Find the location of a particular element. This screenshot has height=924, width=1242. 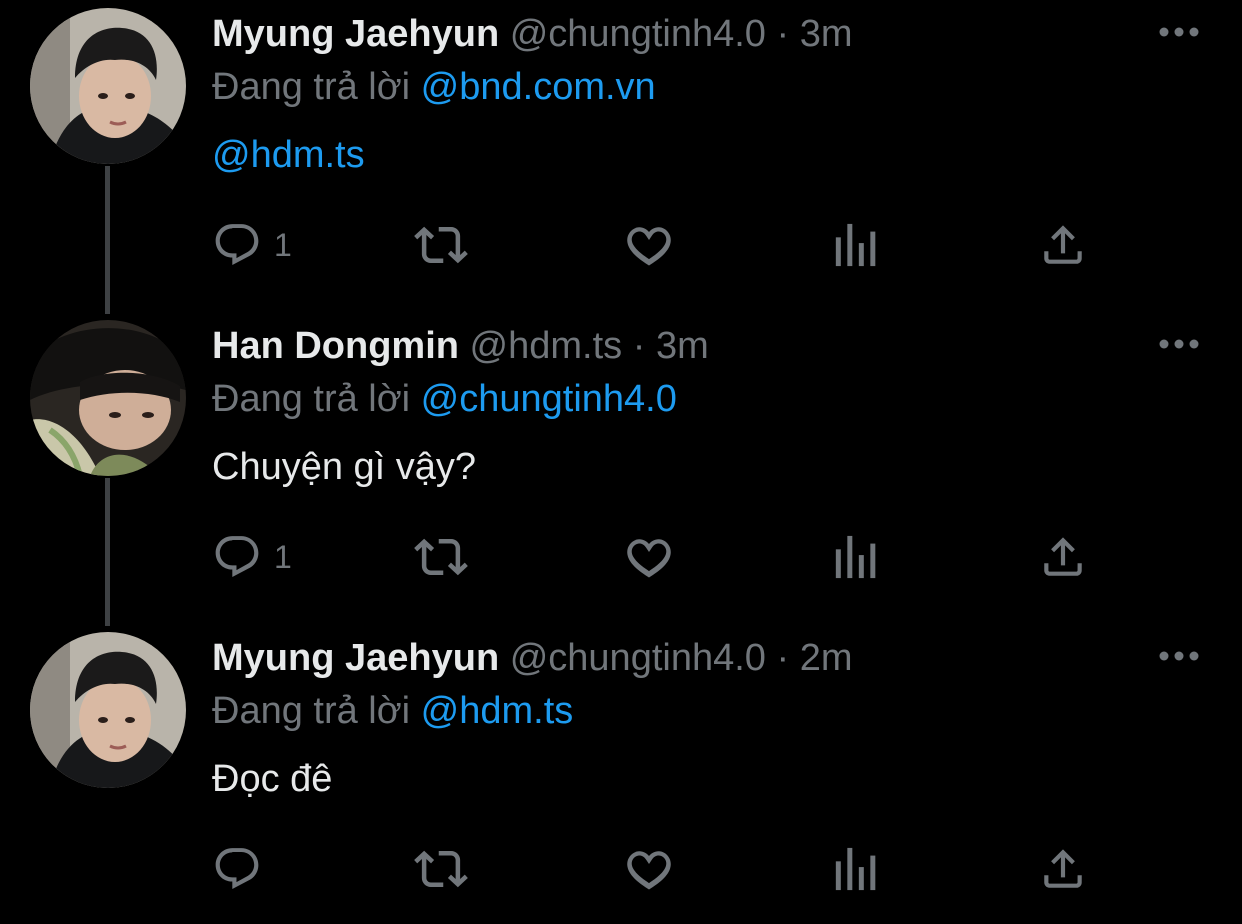

replying-to: Đang trả lời @chungtinh4.0 is located at coordinates (444, 399).